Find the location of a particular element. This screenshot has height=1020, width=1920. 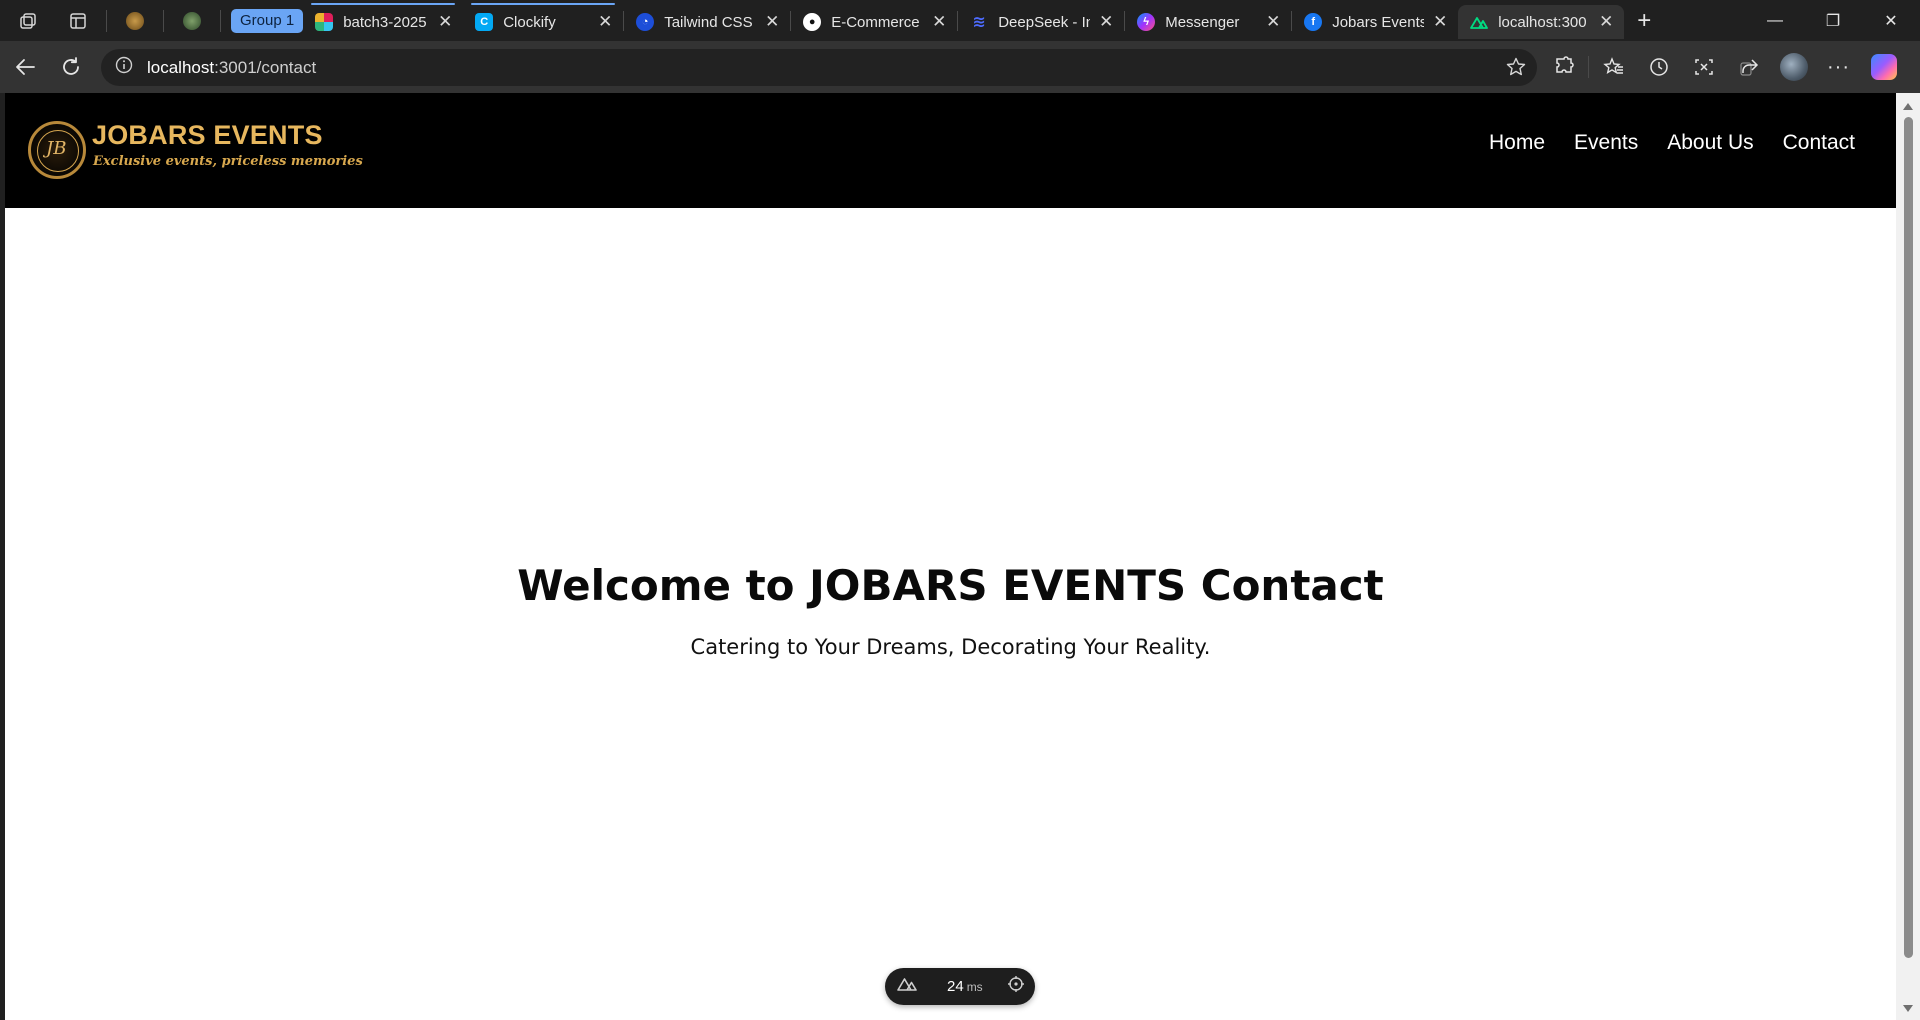

browser-toolbar: localhost:3001/contact ··· is located at coordinates (960, 67).